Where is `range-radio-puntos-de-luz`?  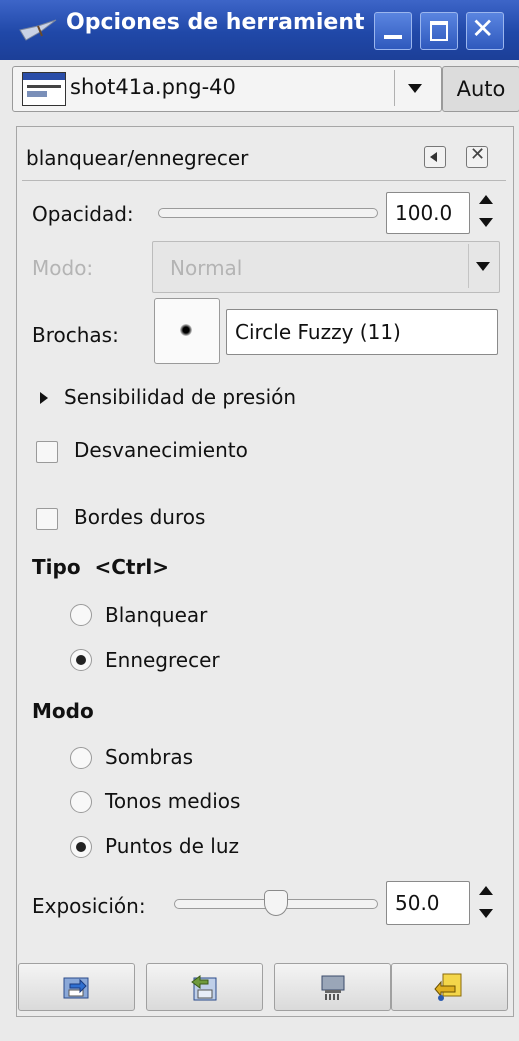 range-radio-puntos-de-luz is located at coordinates (81, 847).